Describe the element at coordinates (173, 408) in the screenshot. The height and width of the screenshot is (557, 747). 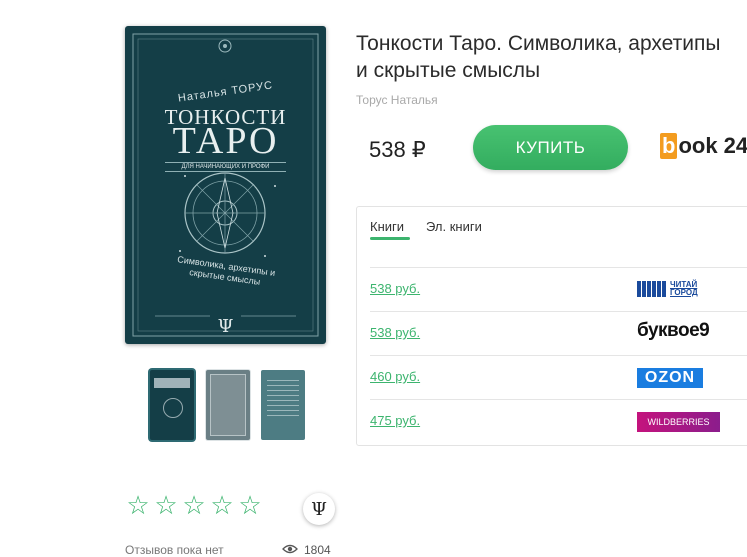
I see `thumbnail-circle-decor` at that location.